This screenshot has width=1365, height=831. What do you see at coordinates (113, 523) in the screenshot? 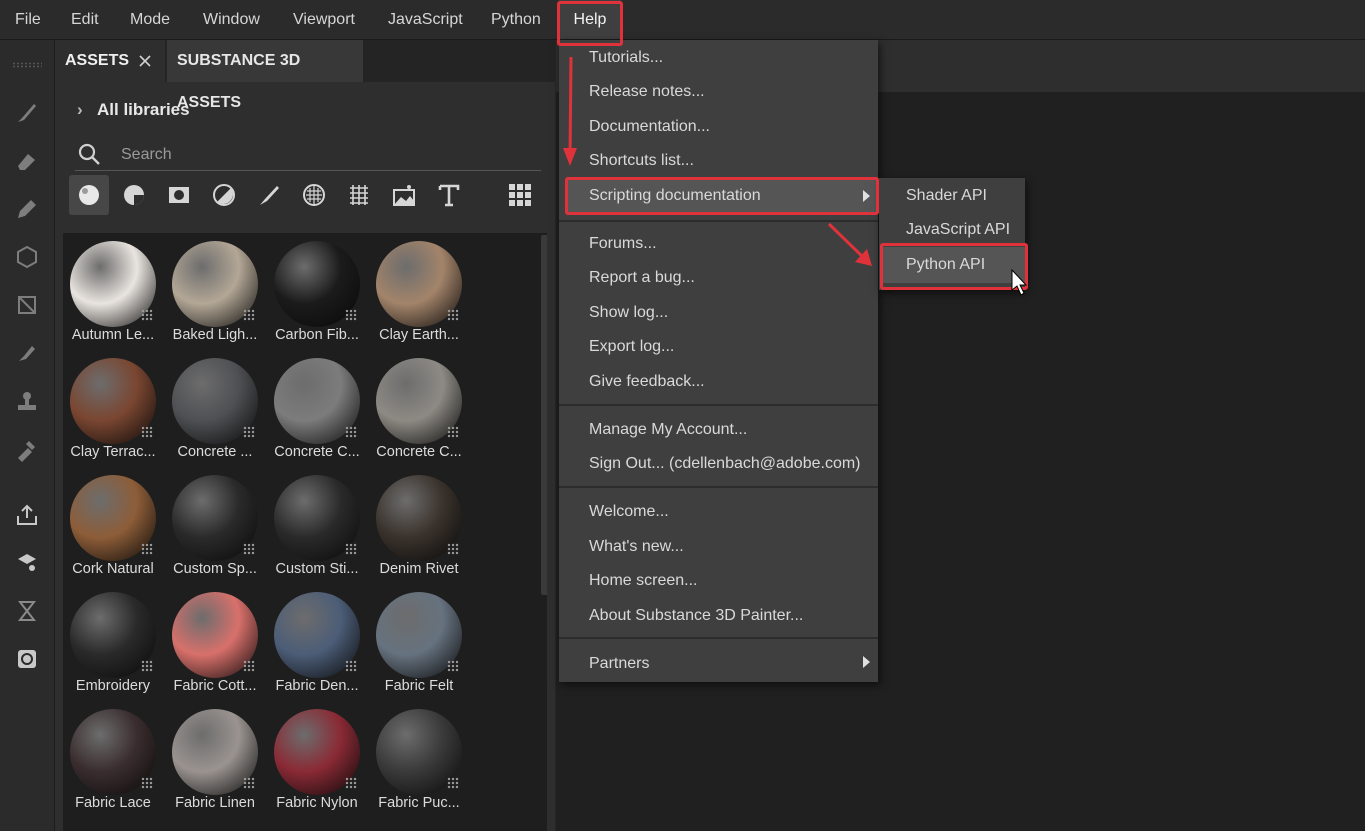
I see `asset-tile: Cork Natural` at bounding box center [113, 523].